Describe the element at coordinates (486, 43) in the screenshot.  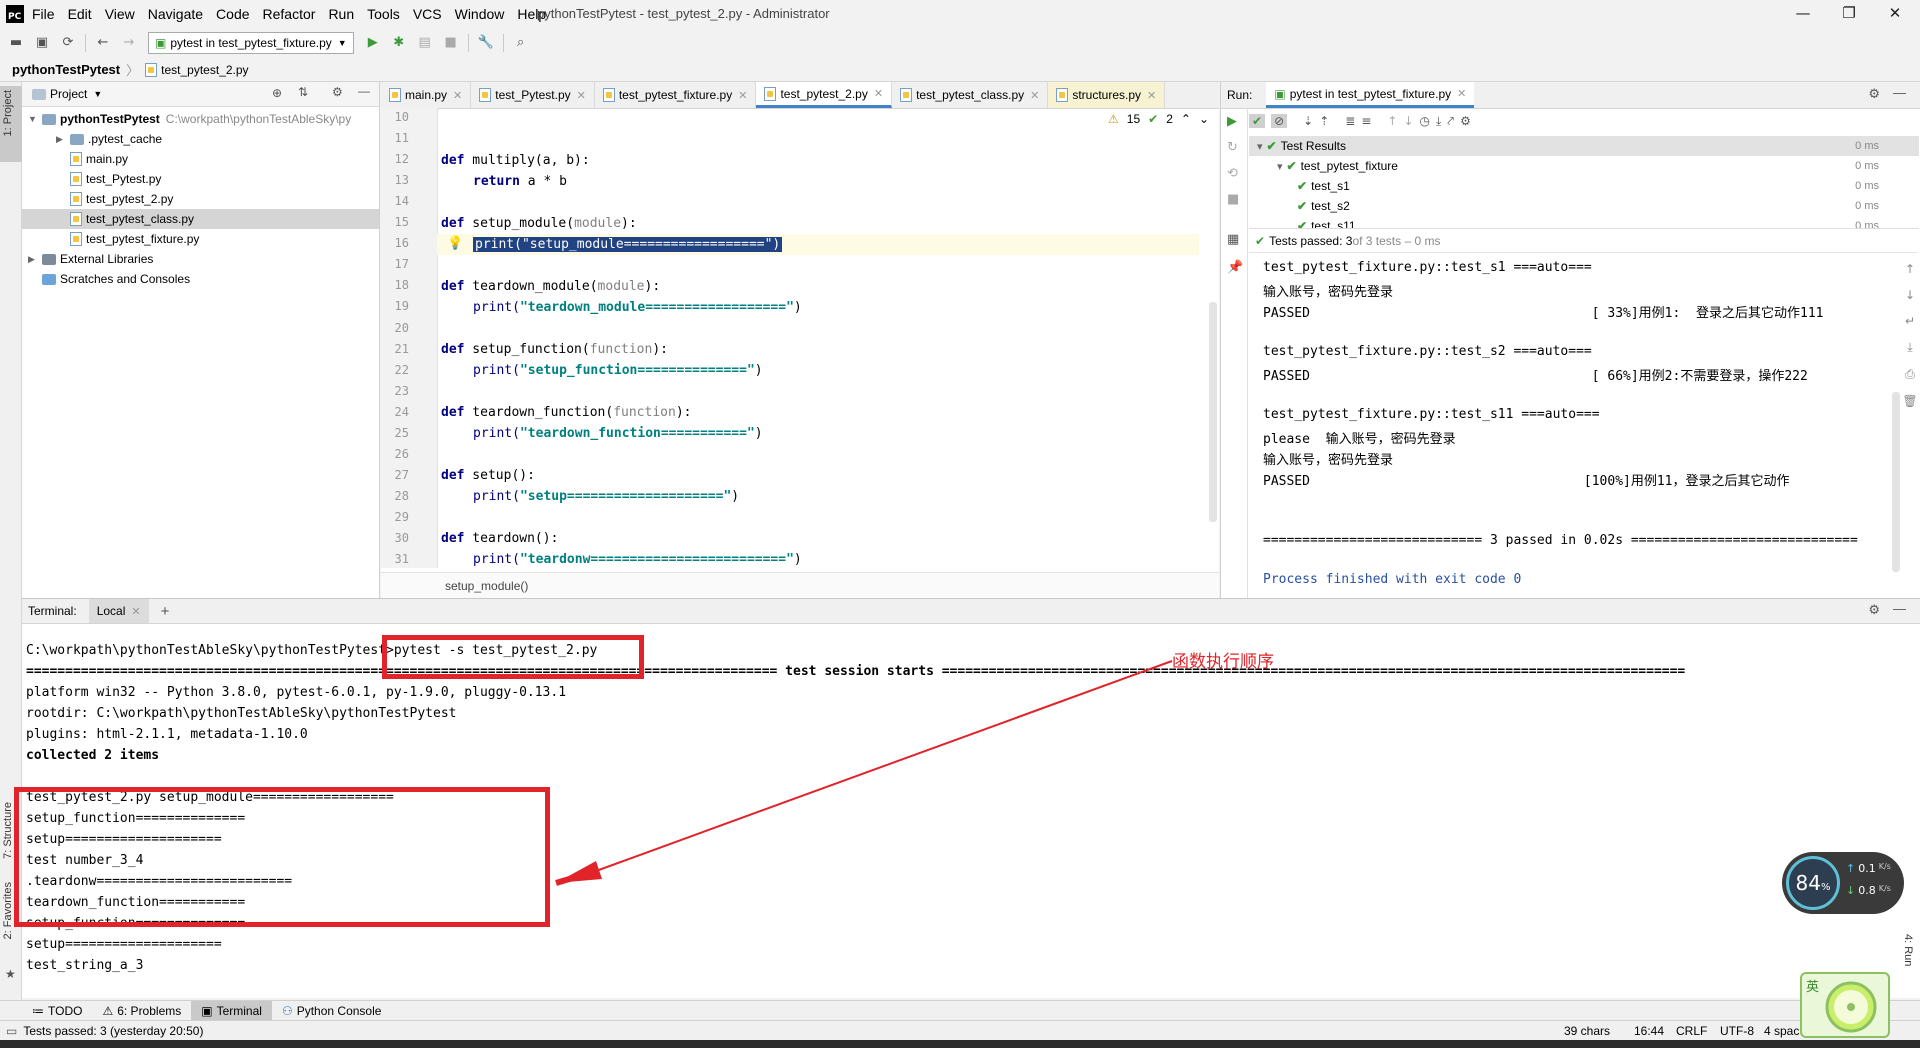
I see `settings-wrench-icon: 🔧` at that location.